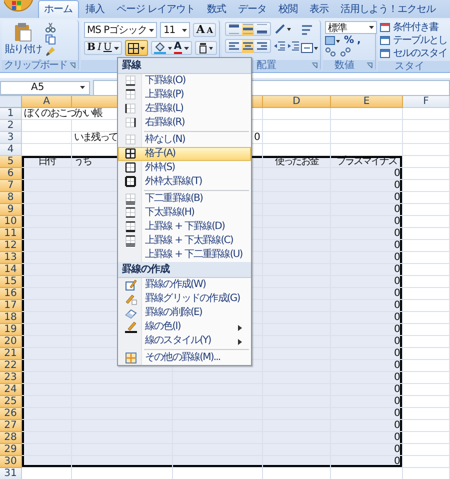  What do you see at coordinates (184, 66) in the screenshot?
I see `menu-section-header: 罫線` at bounding box center [184, 66].